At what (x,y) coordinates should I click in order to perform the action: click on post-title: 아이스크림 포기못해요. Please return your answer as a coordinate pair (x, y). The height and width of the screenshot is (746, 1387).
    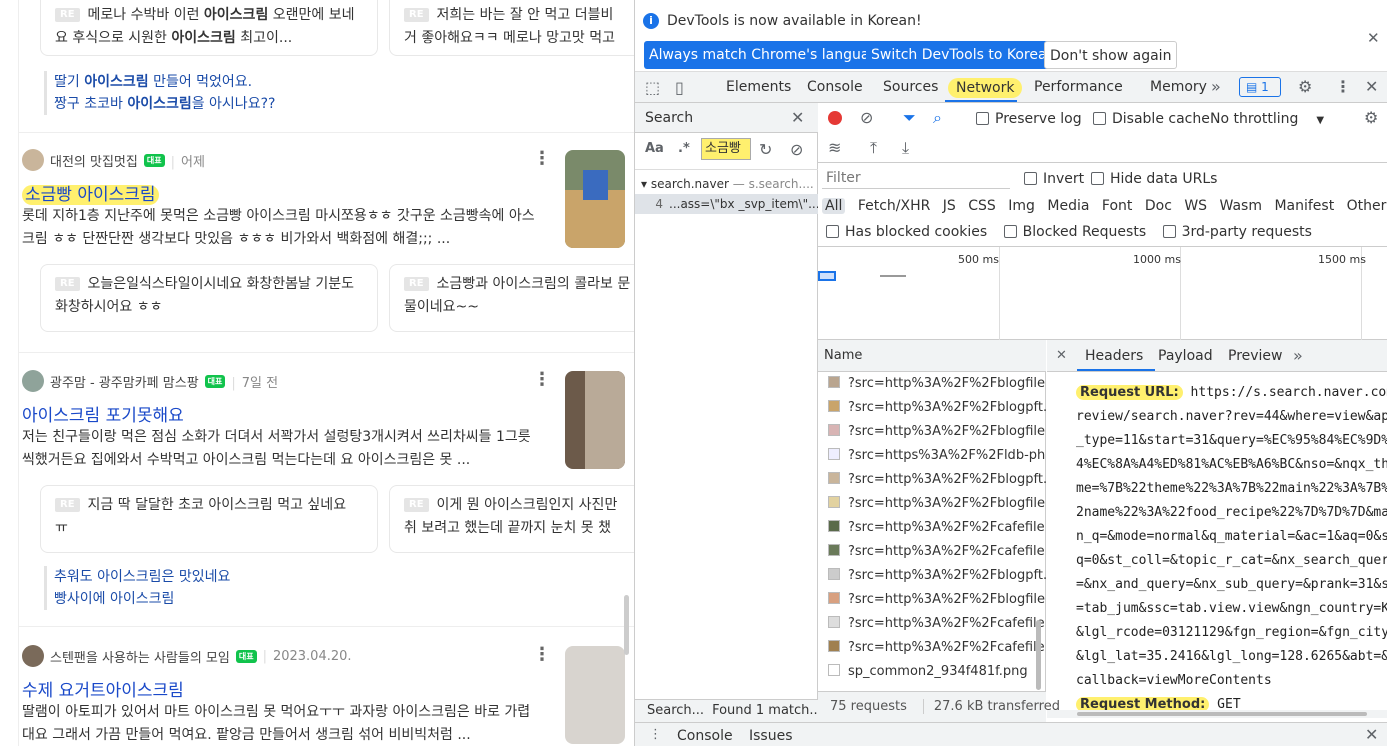
    Looking at the image, I should click on (103, 413).